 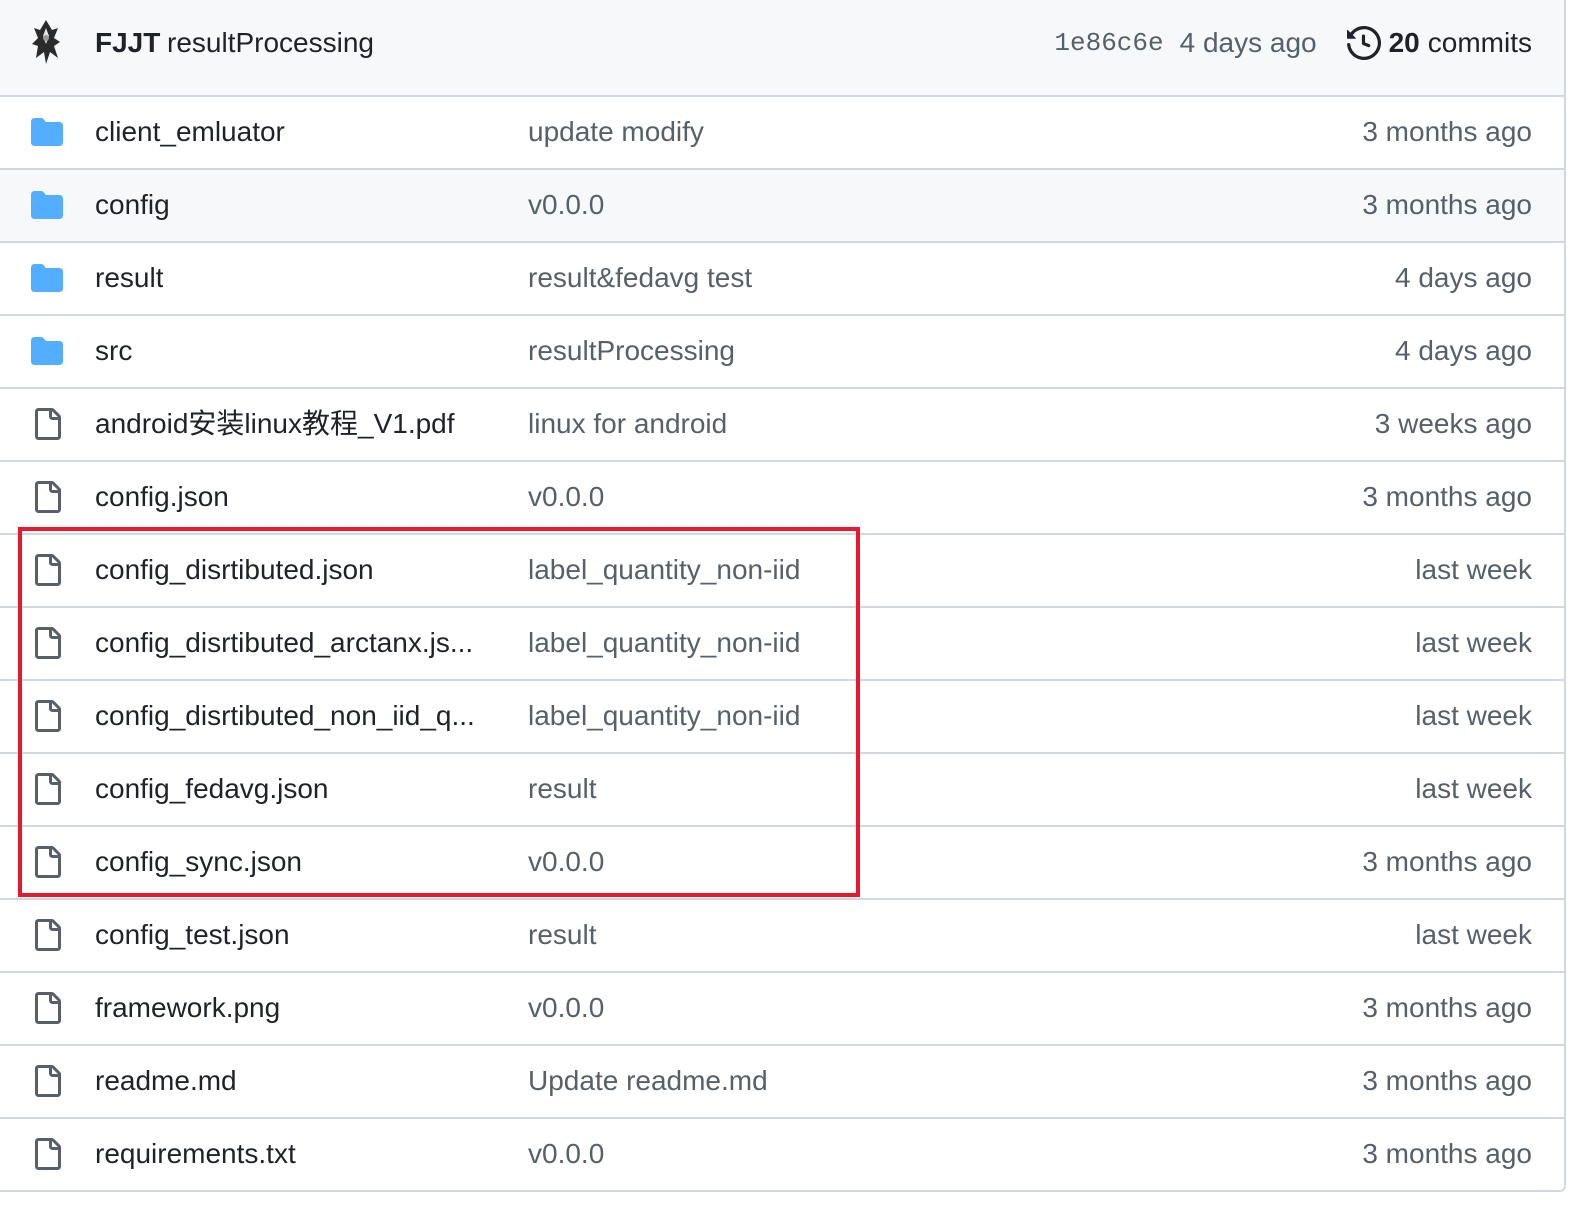 What do you see at coordinates (782, 352) in the screenshot?
I see `file-row: src resultProcessing 4 days ago` at bounding box center [782, 352].